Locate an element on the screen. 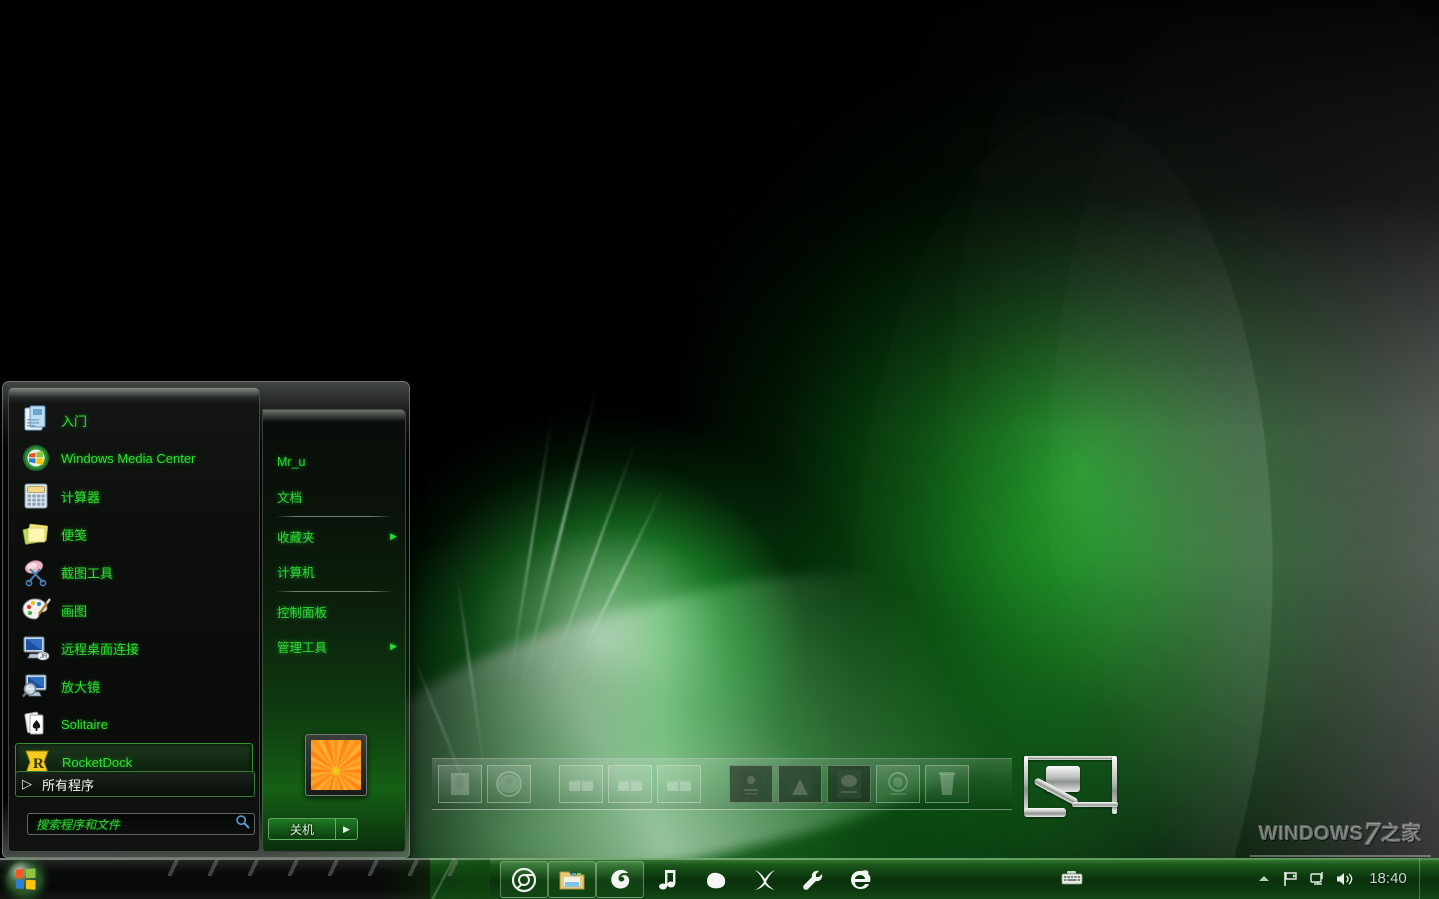  windows-start-orb-icon is located at coordinates (25, 879).